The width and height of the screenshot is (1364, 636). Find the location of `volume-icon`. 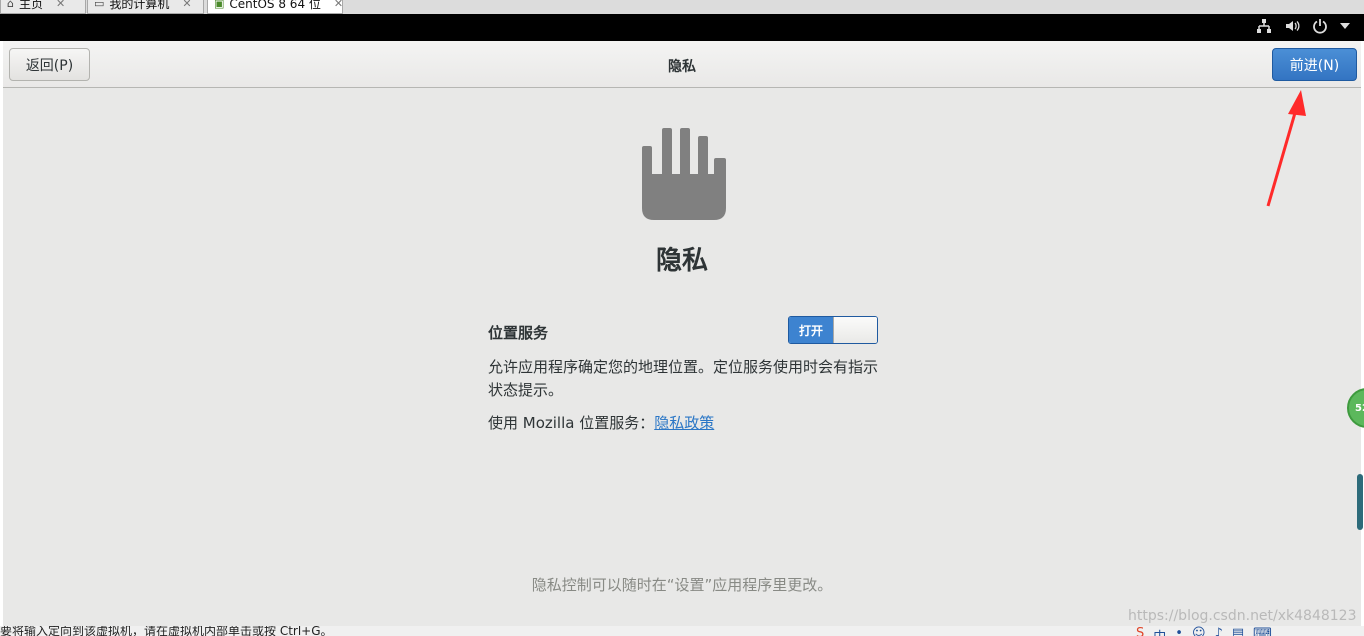

volume-icon is located at coordinates (1292, 26).